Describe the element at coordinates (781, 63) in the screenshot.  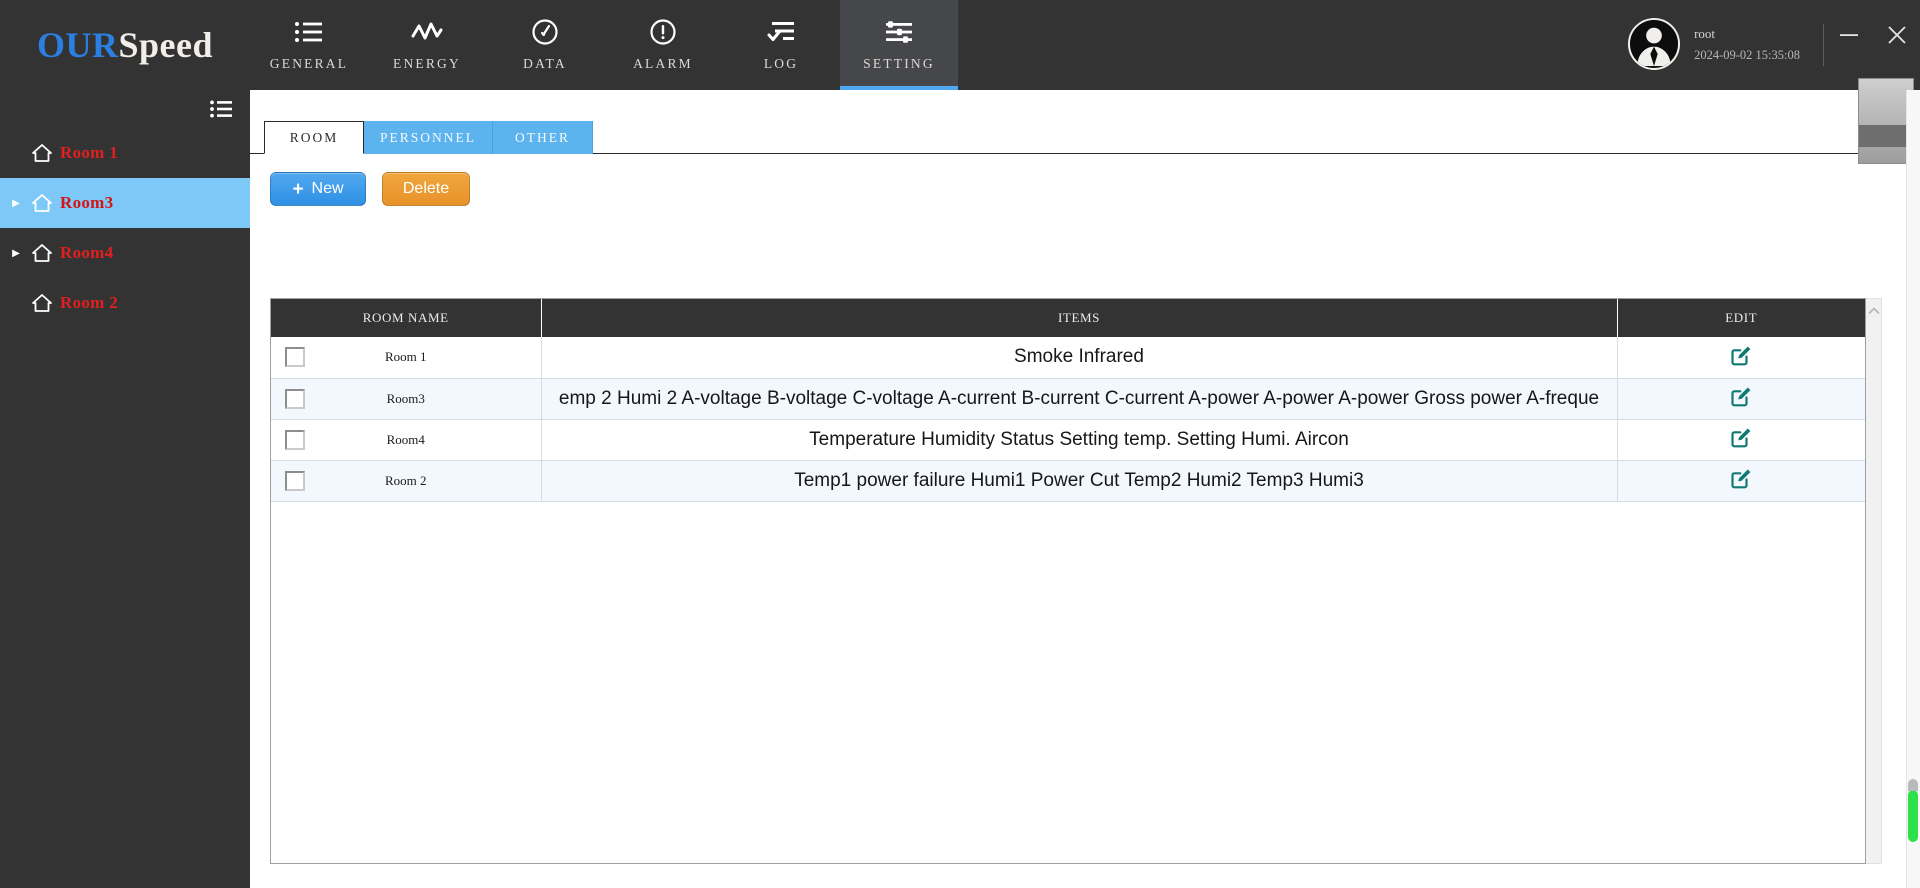
I see `nav-tab-log-label: LOG` at that location.